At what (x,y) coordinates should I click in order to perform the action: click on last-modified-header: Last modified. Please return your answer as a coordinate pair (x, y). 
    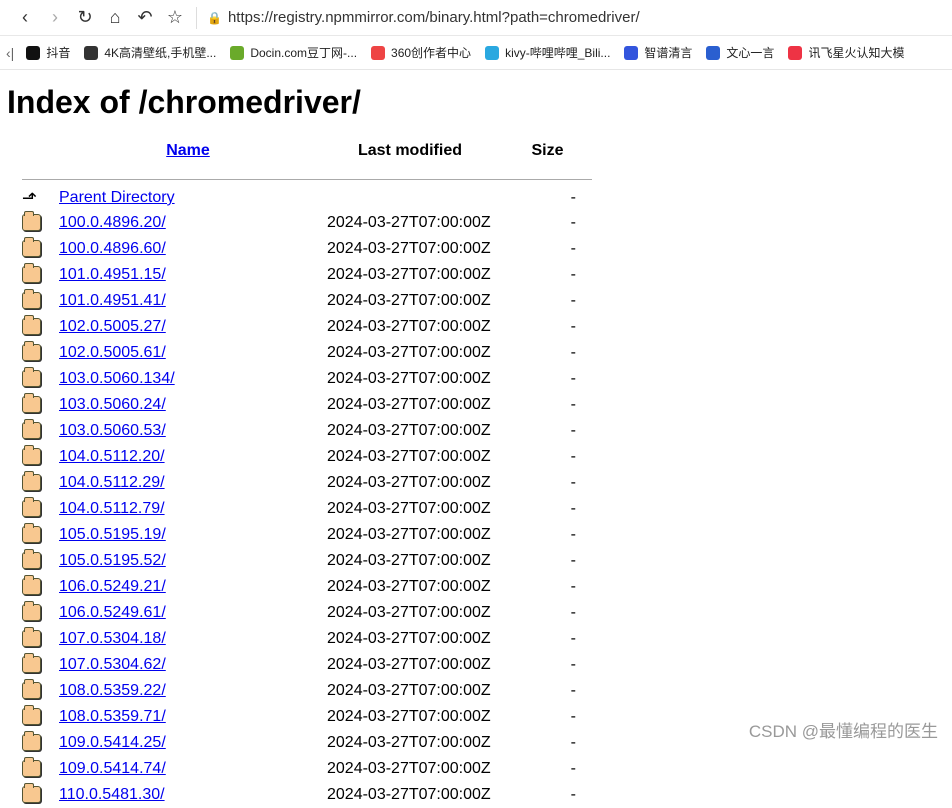
    Looking at the image, I should click on (409, 150).